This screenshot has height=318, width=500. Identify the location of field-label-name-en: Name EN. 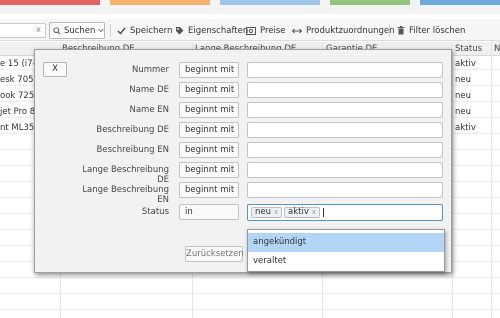
(149, 110).